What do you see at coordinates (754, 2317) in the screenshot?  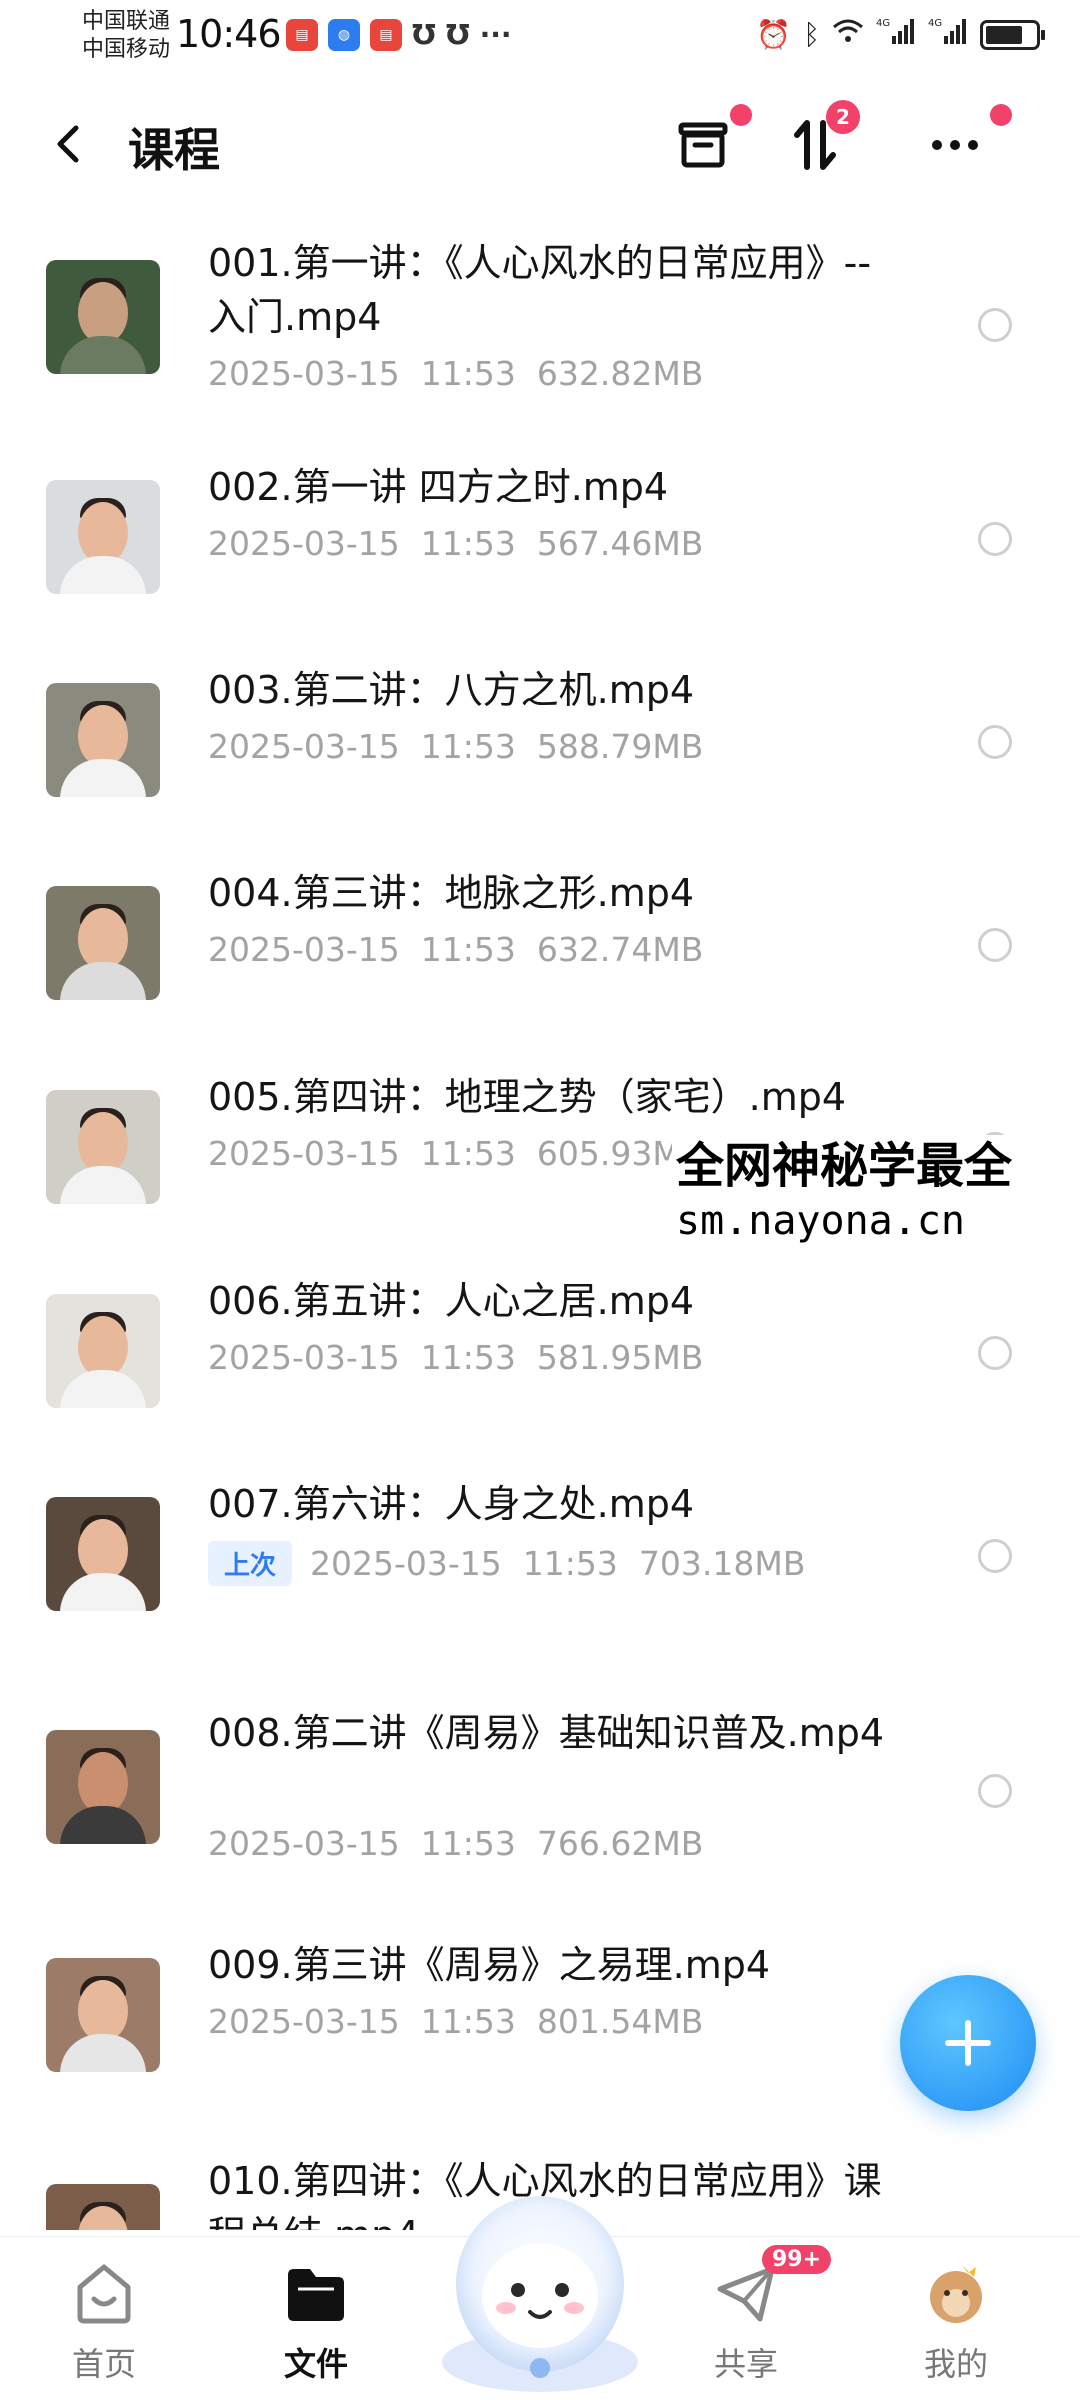 I see `nav-share: 99+ 共享` at bounding box center [754, 2317].